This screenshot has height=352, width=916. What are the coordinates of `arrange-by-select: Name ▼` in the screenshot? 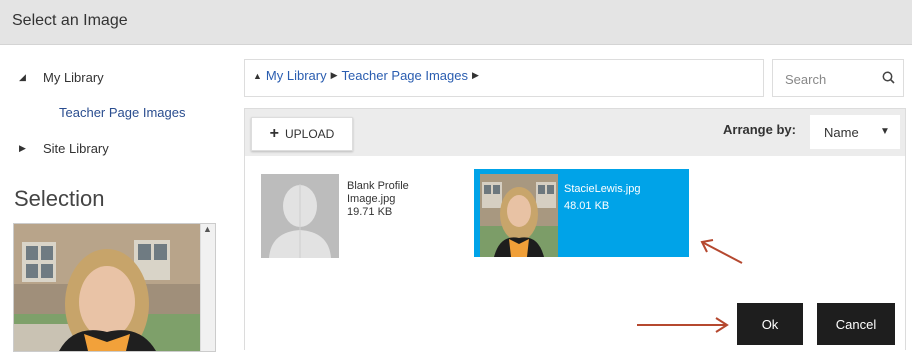 It's located at (855, 132).